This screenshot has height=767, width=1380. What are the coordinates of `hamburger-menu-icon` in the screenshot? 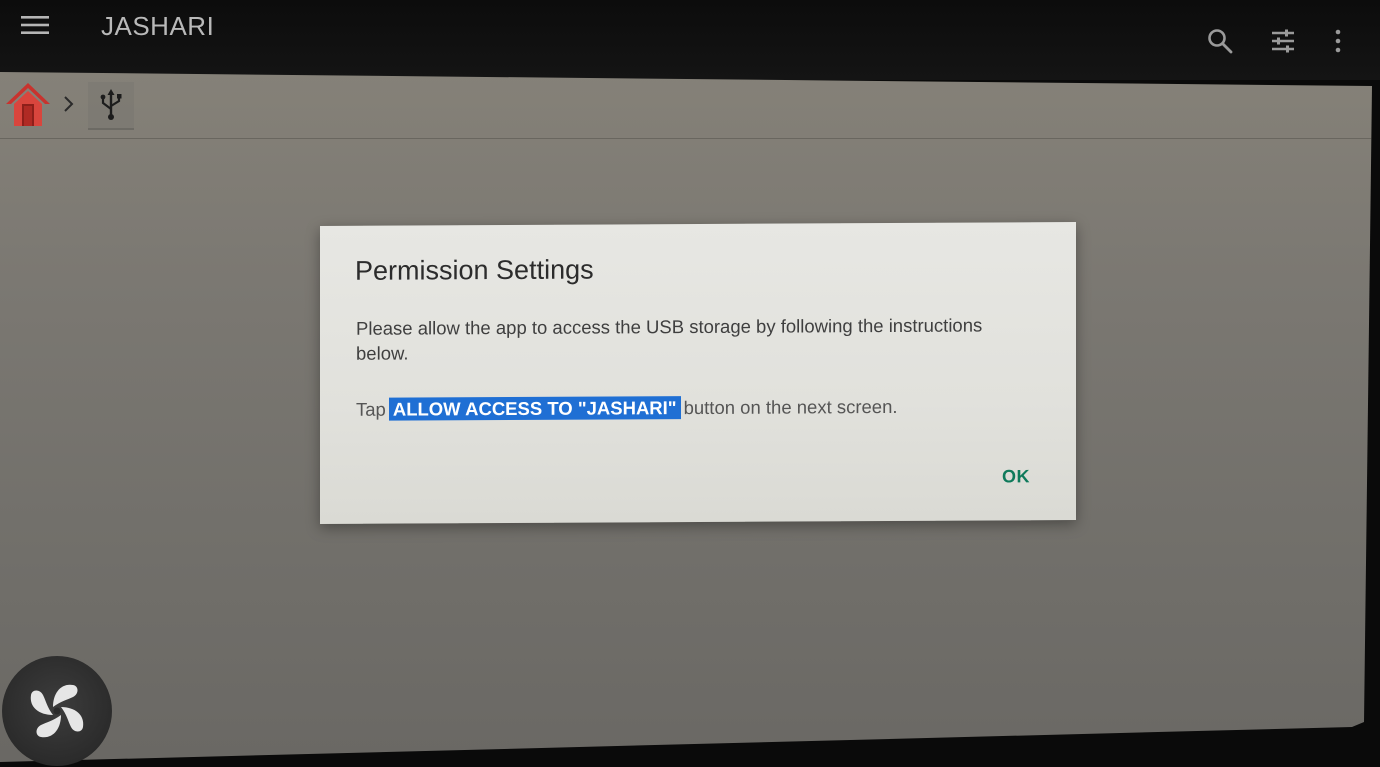 It's located at (35, 25).